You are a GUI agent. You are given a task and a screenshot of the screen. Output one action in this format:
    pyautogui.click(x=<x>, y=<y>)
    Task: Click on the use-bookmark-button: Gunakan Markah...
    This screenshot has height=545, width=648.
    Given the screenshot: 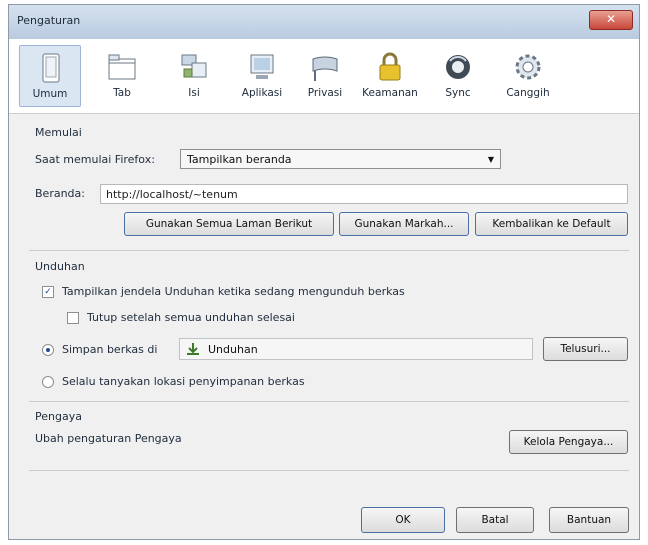 What is the action you would take?
    pyautogui.click(x=404, y=224)
    